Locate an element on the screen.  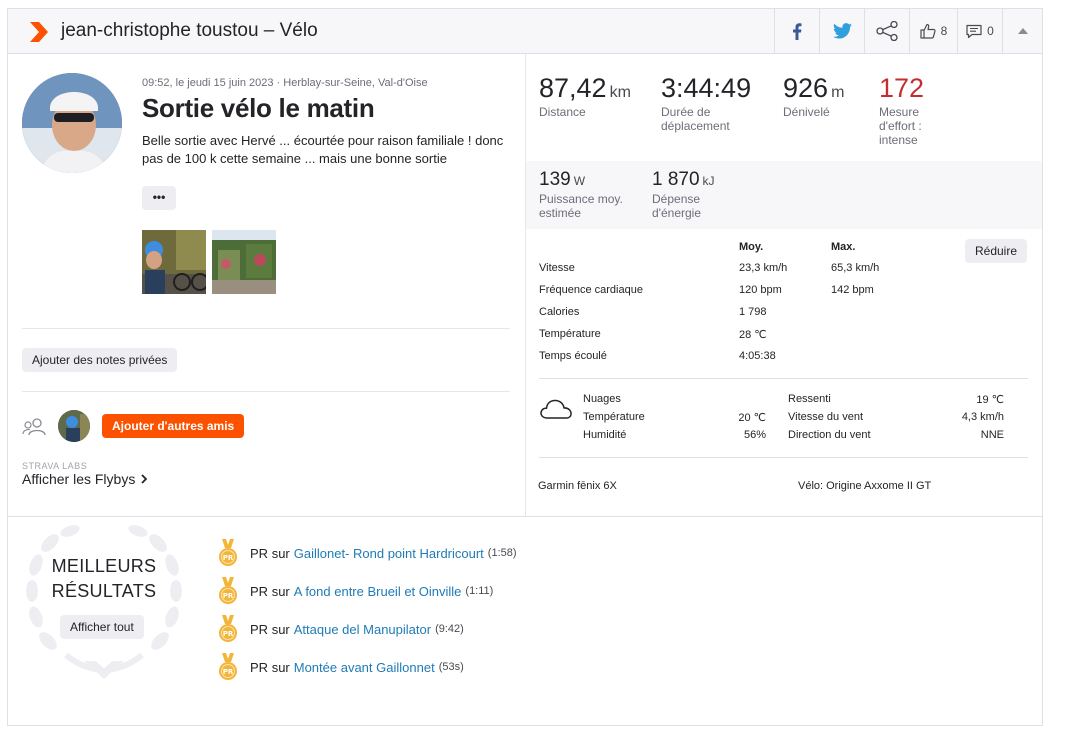
stat-elevation: 926 m Dénivelé is located at coordinates (813, 96).